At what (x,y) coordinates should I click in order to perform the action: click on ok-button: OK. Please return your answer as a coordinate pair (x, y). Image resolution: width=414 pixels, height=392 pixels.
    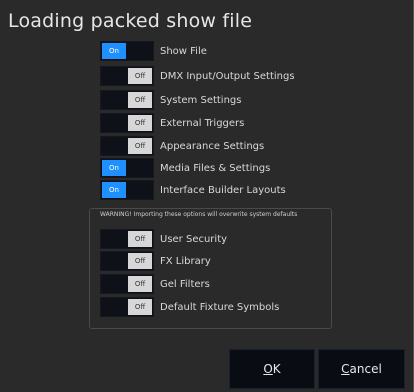
    Looking at the image, I should click on (272, 369).